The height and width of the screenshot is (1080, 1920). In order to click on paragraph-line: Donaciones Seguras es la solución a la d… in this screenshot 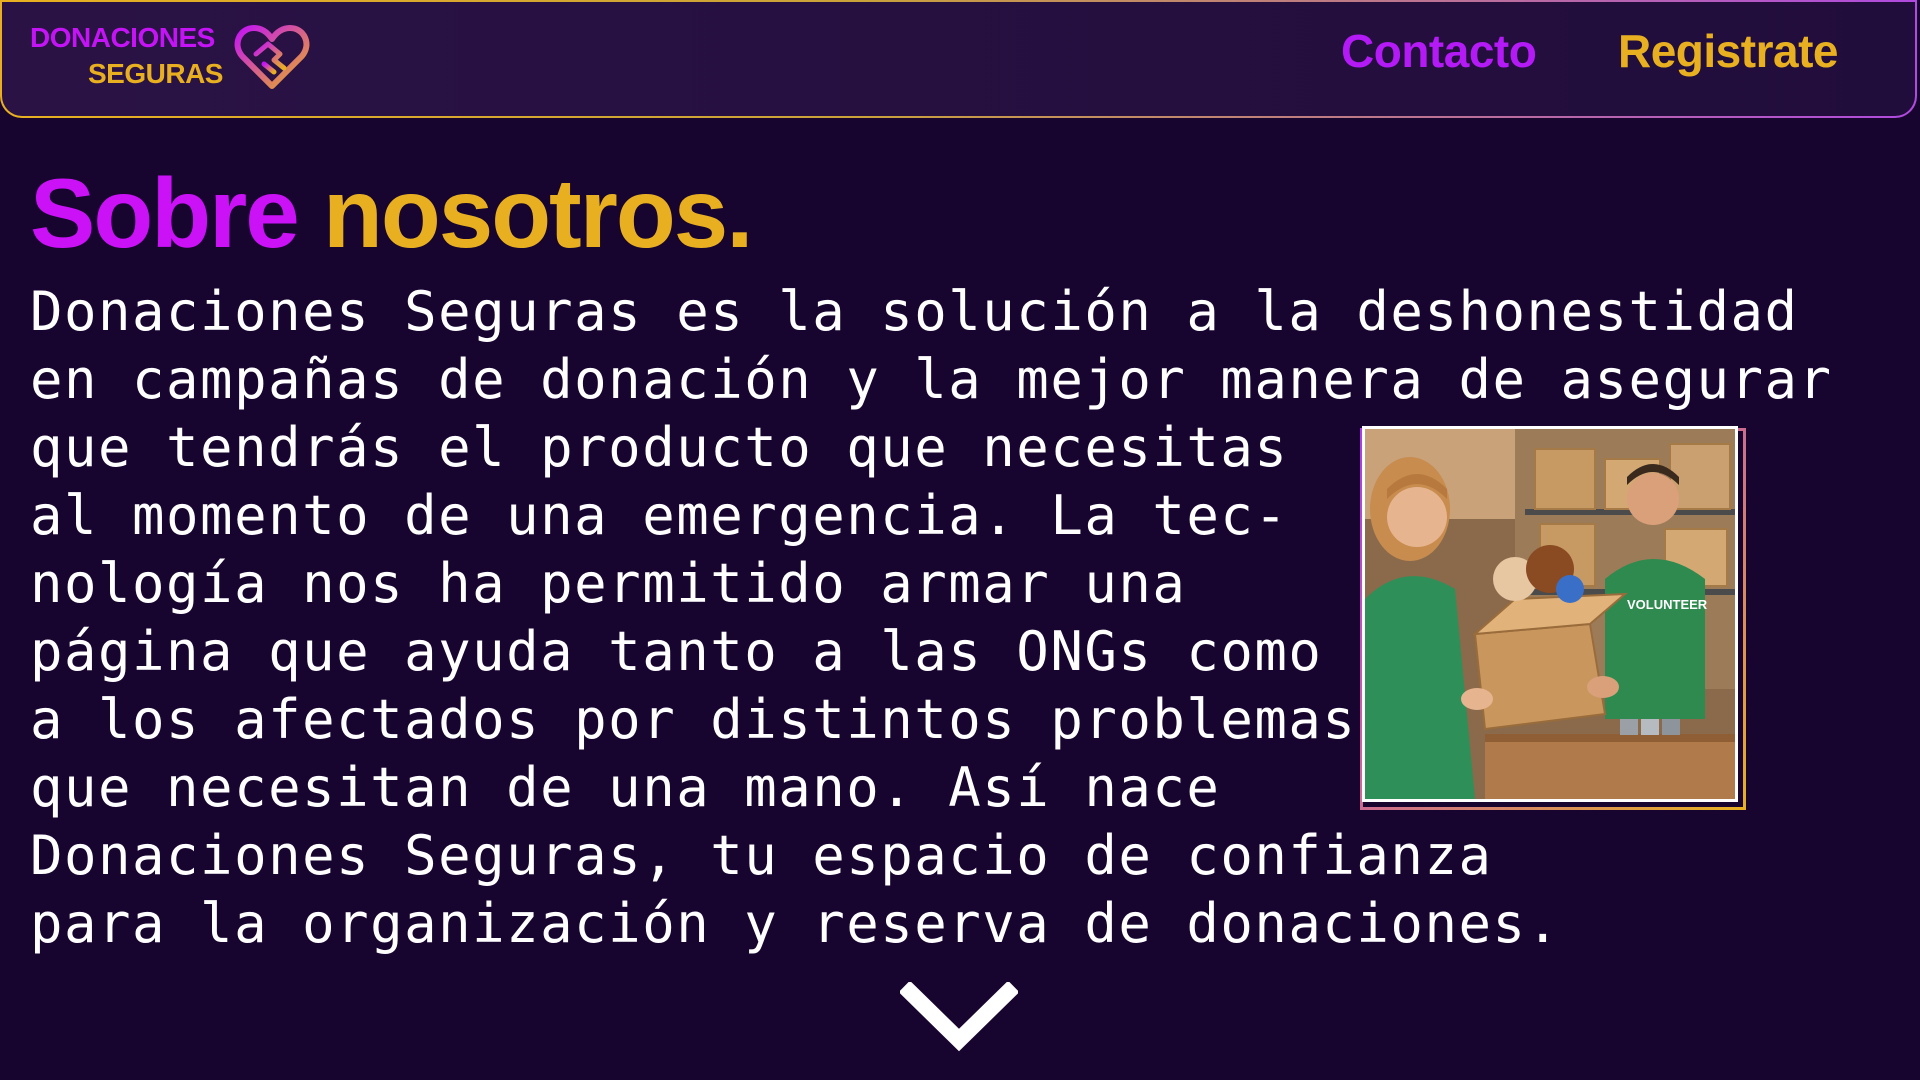, I will do `click(914, 311)`.